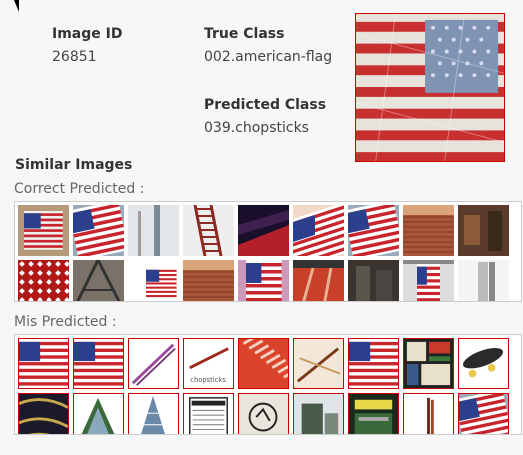 The height and width of the screenshot is (455, 523). Describe the element at coordinates (74, 57) in the screenshot. I see `image-id-value: 26851` at that location.